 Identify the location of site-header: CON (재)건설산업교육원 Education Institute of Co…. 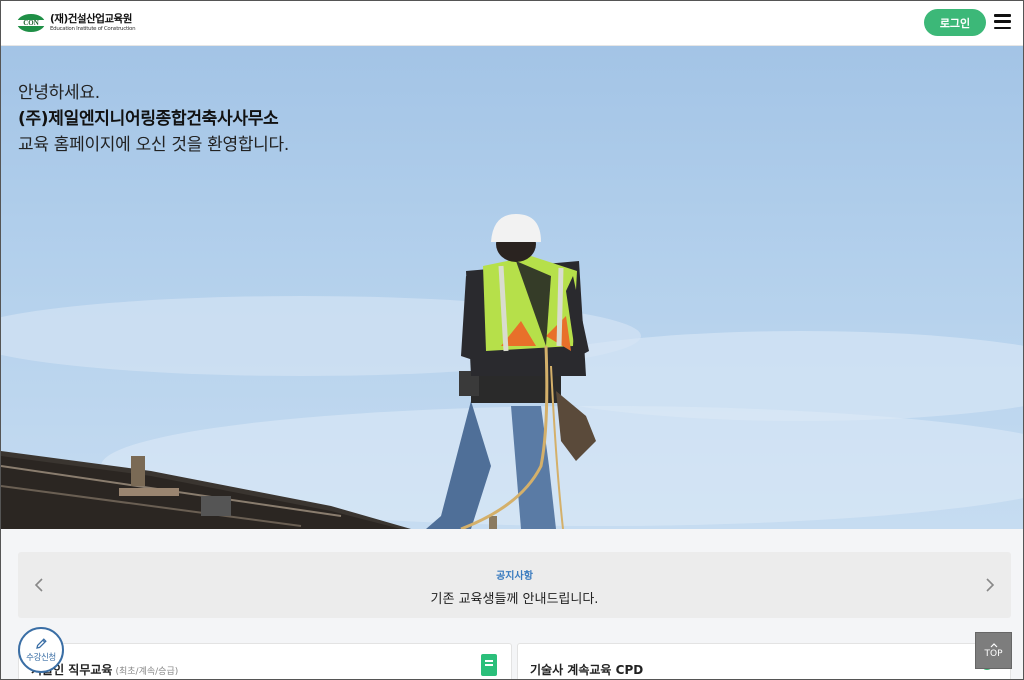
(512, 23).